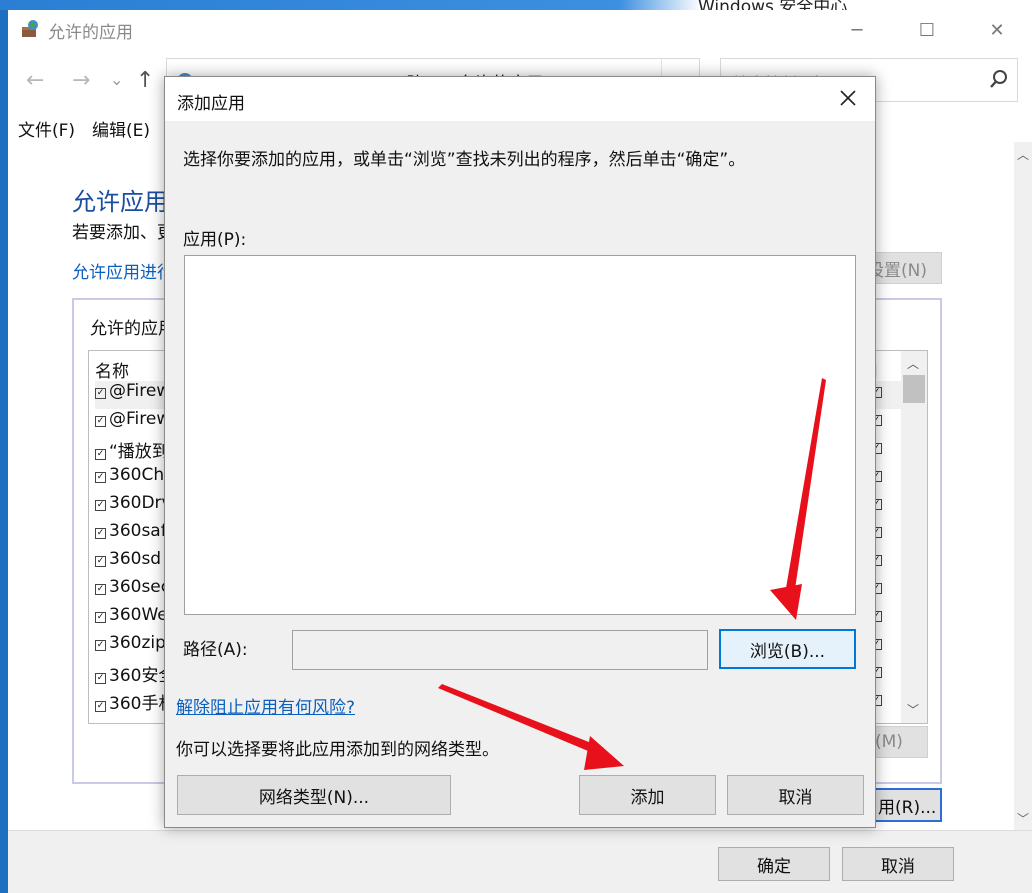  I want to click on dialog-close-icon, so click(848, 98).